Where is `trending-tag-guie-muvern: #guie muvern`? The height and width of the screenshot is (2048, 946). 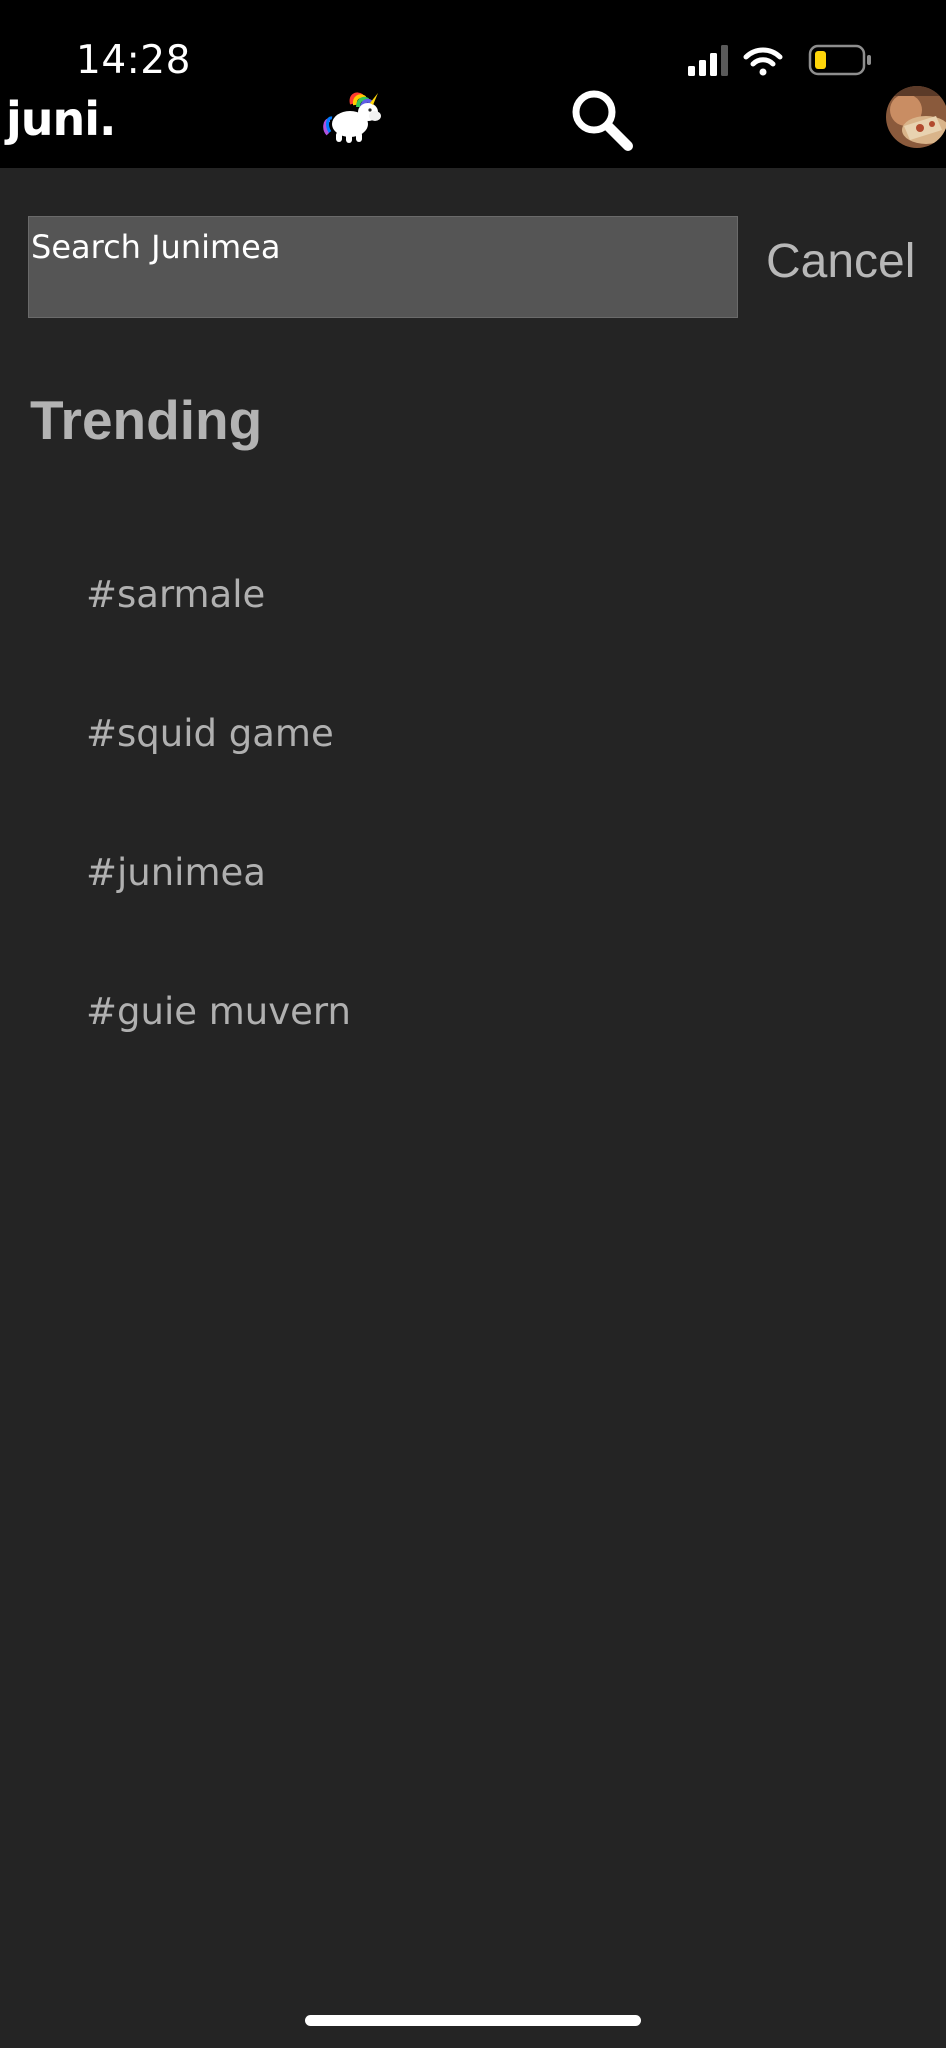
trending-tag-guie-muvern: #guie muvern is located at coordinates (218, 1011).